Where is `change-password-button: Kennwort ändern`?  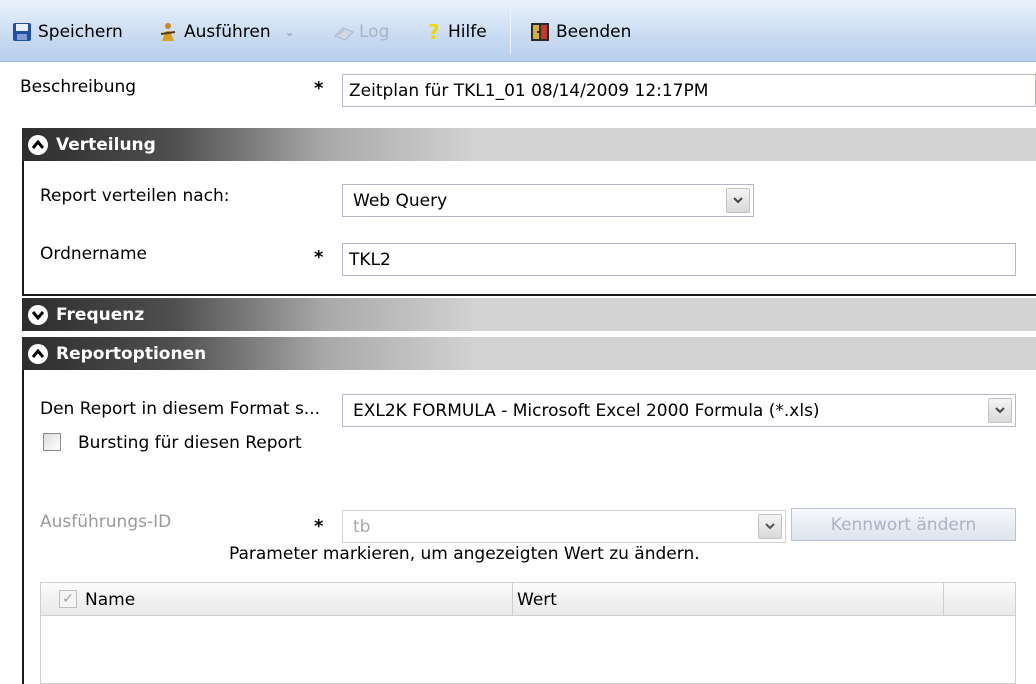 change-password-button: Kennwort ändern is located at coordinates (903, 524).